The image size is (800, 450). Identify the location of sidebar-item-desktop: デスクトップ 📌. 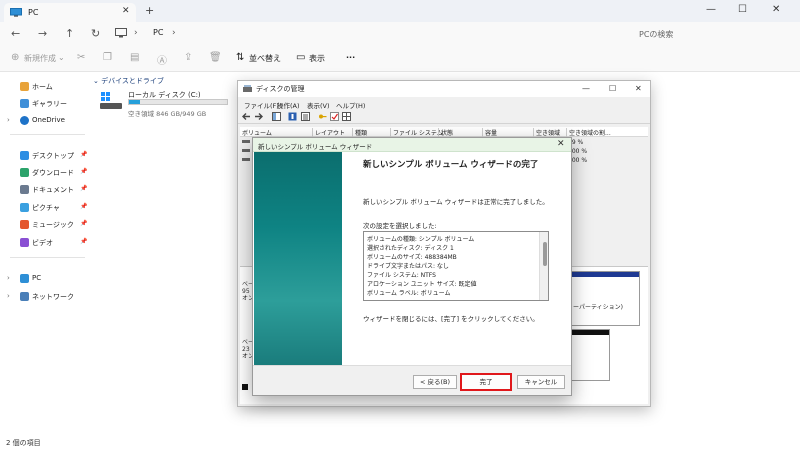
(45, 157).